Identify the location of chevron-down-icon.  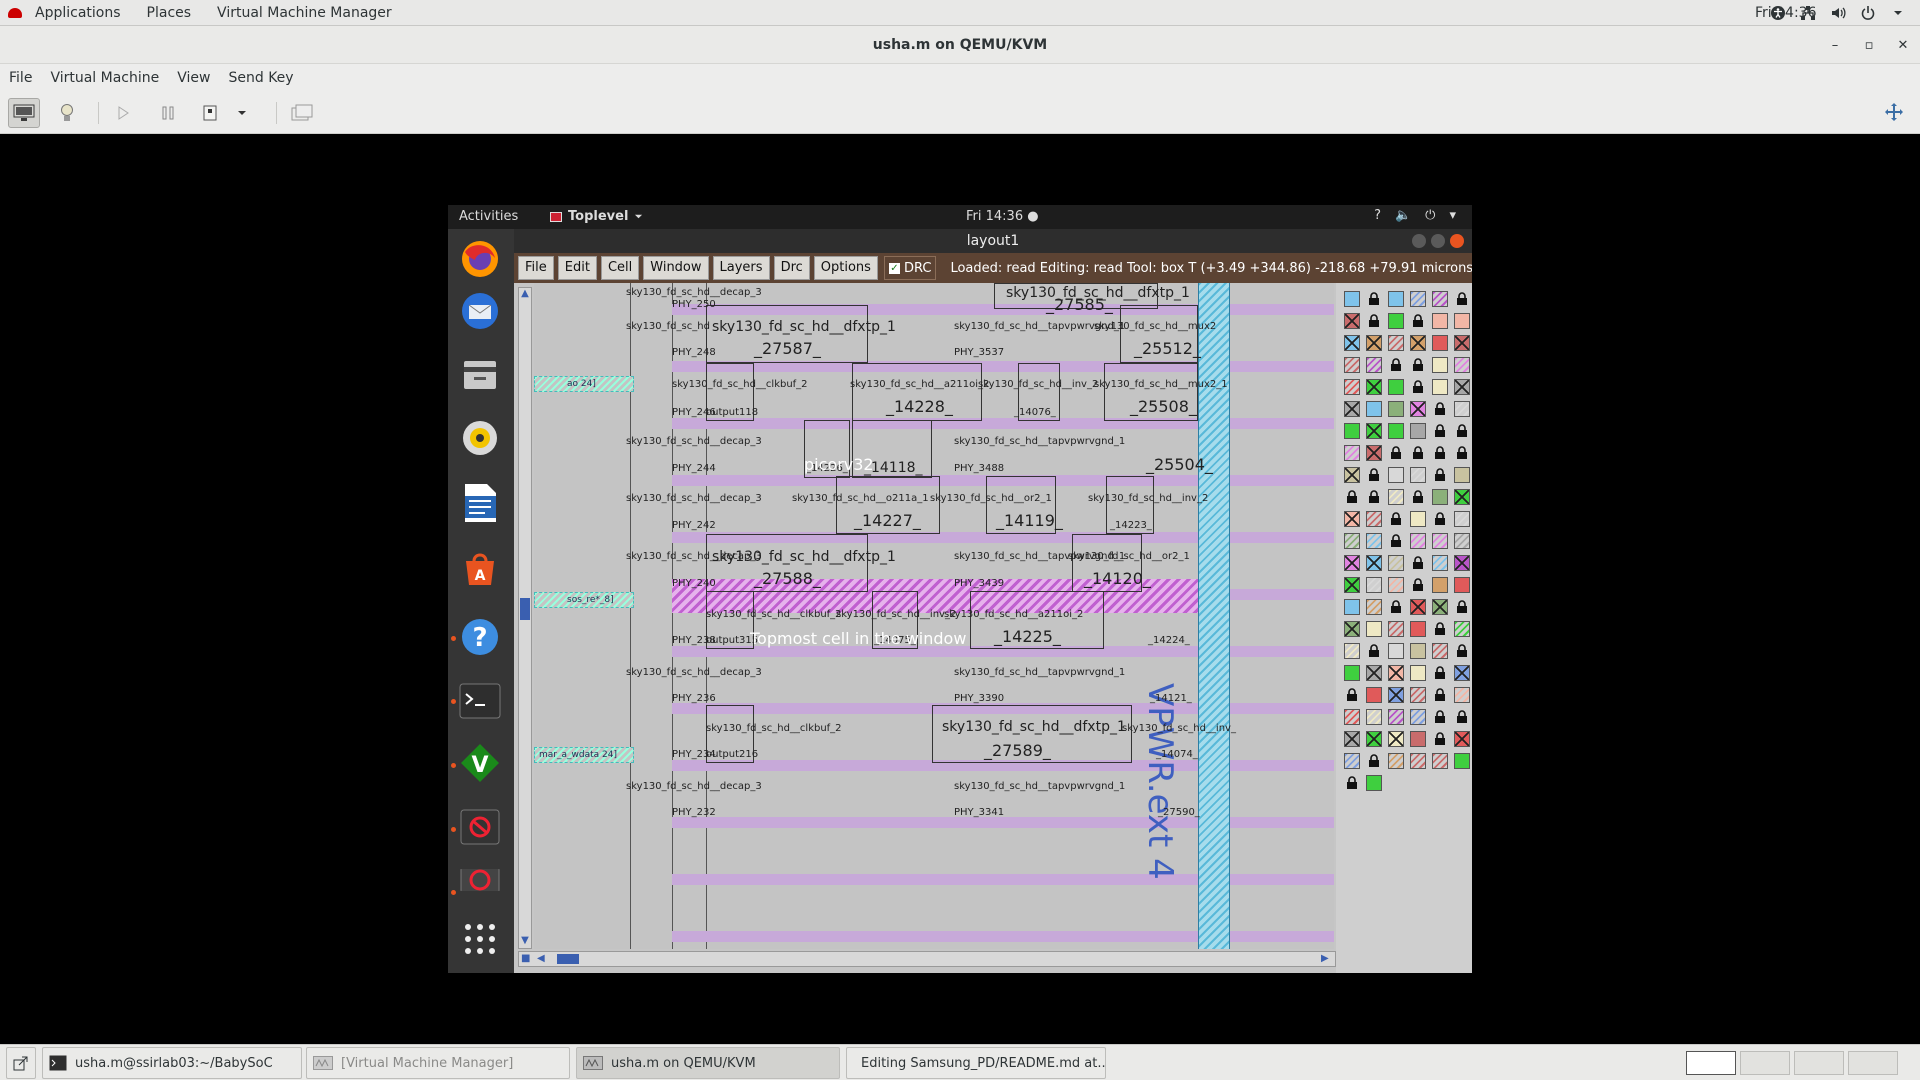
(1898, 13).